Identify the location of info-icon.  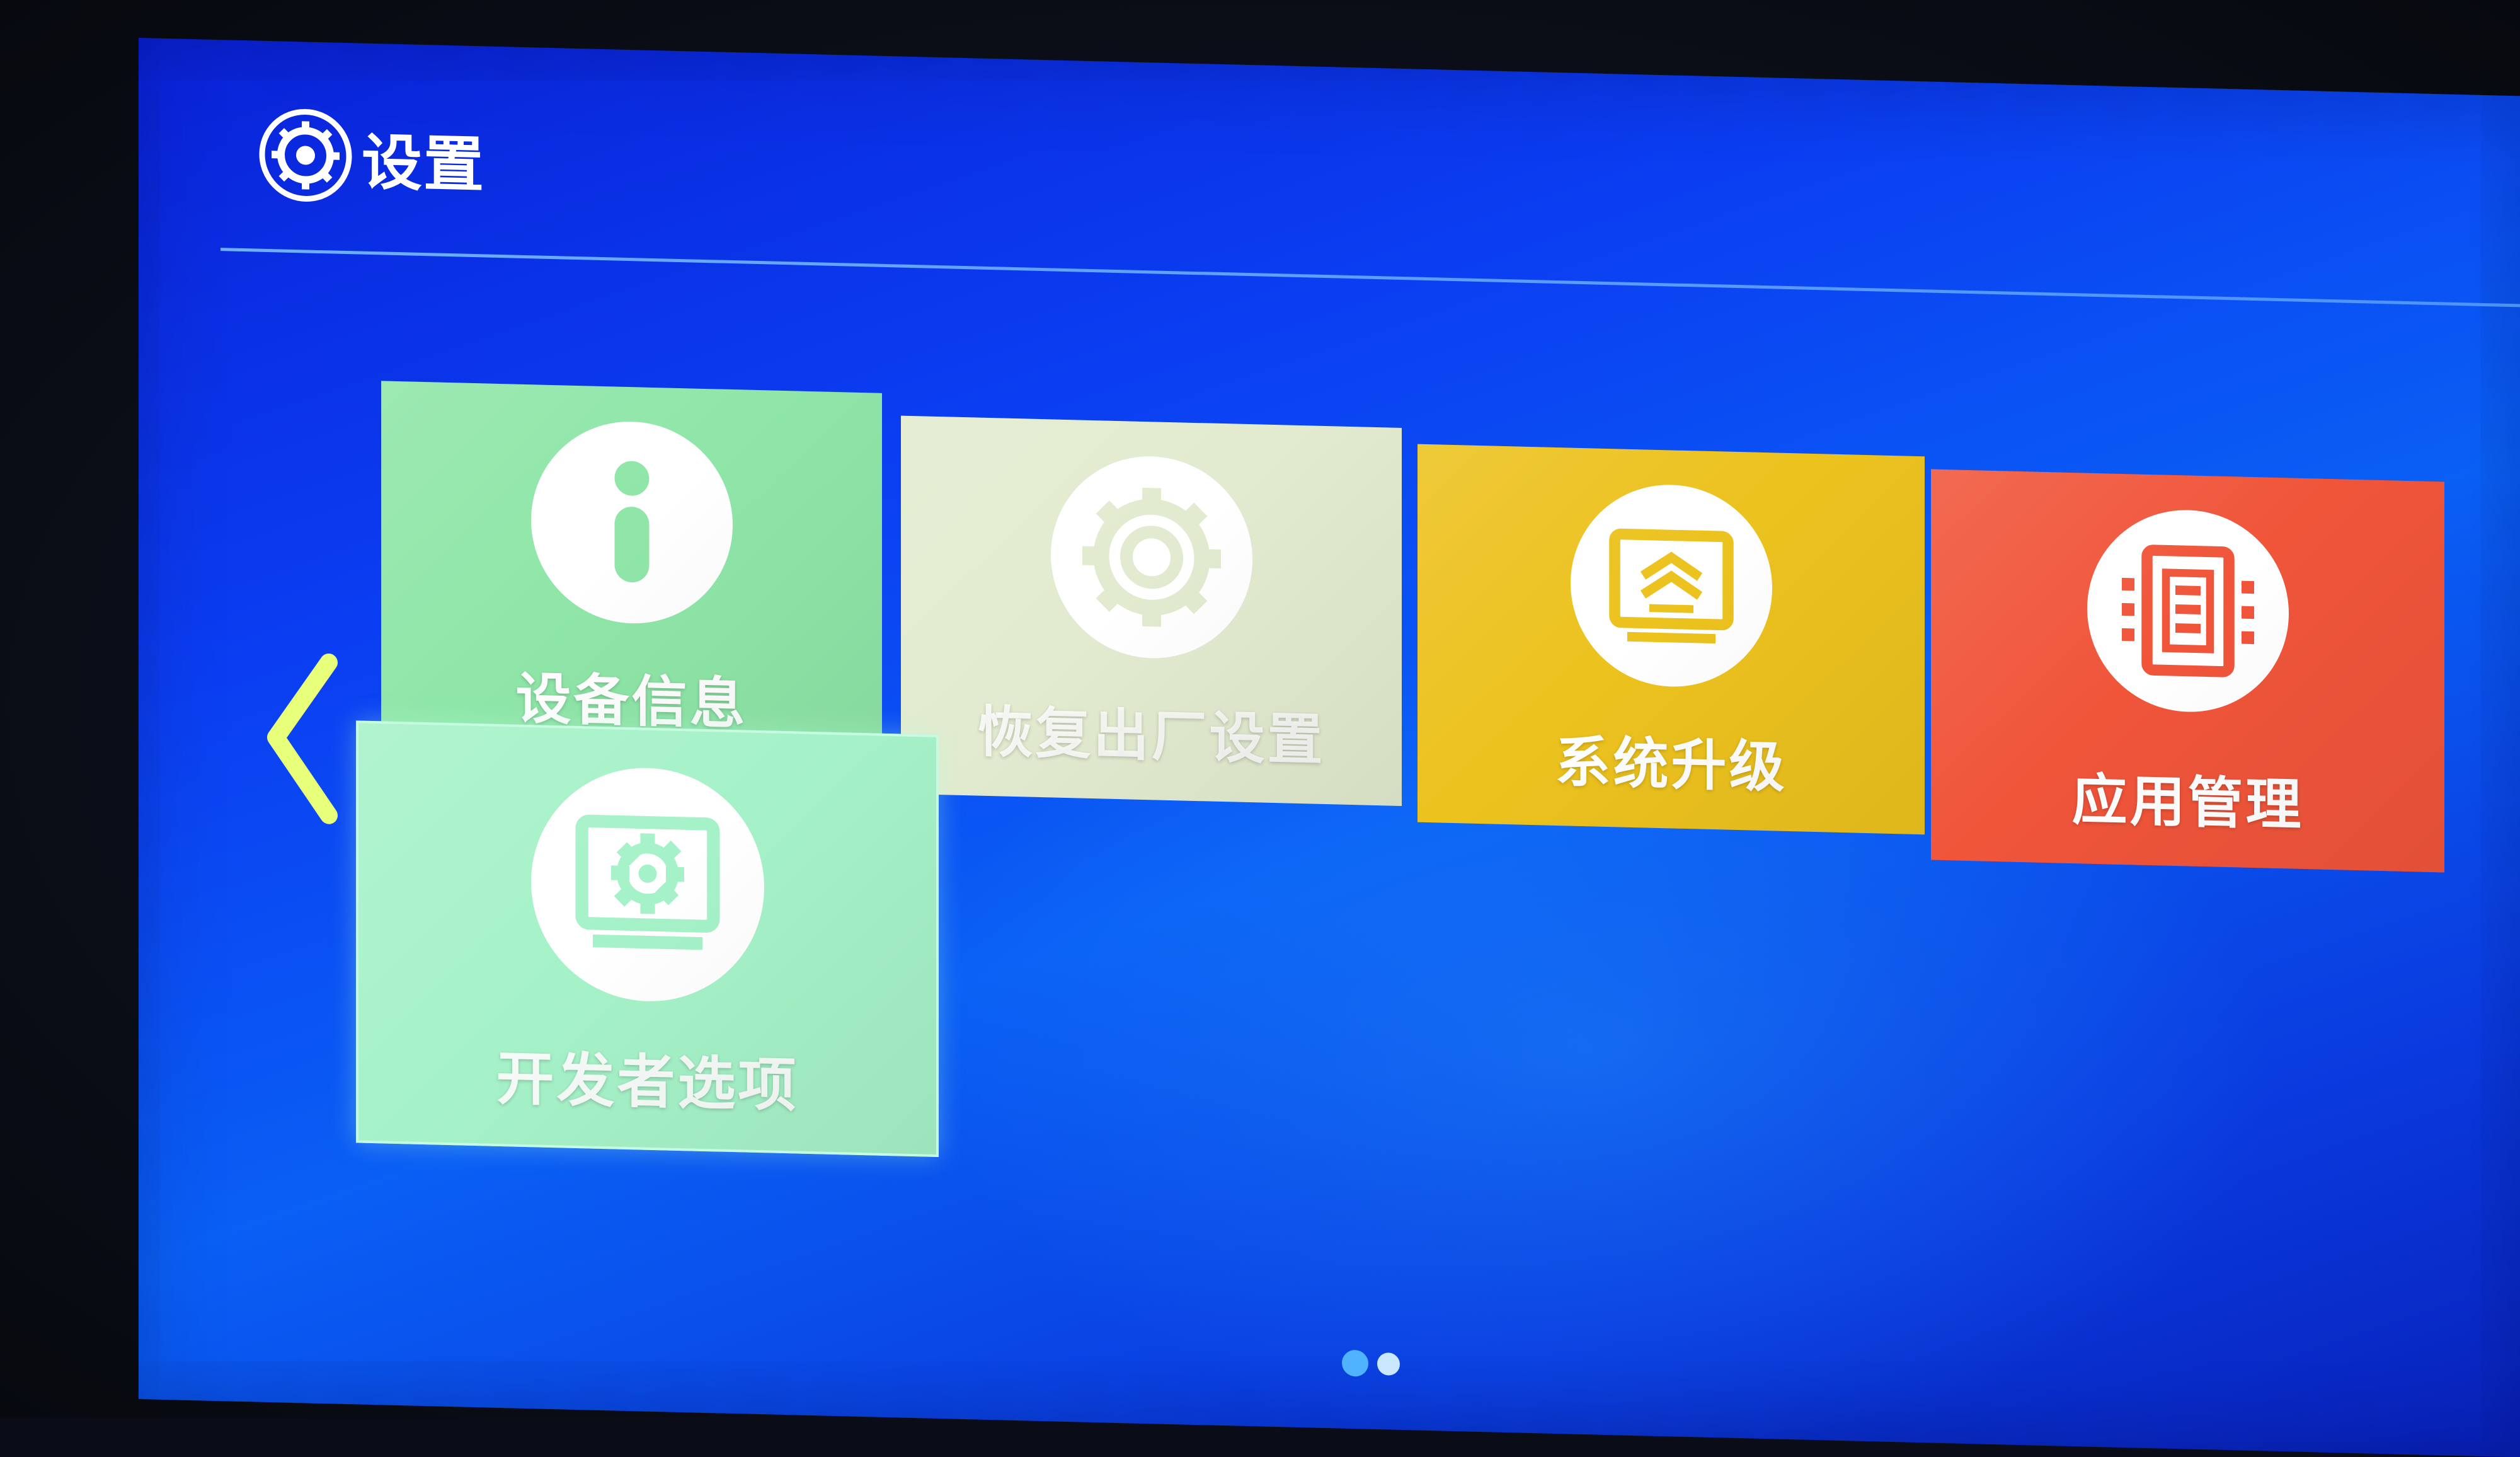
(631, 522).